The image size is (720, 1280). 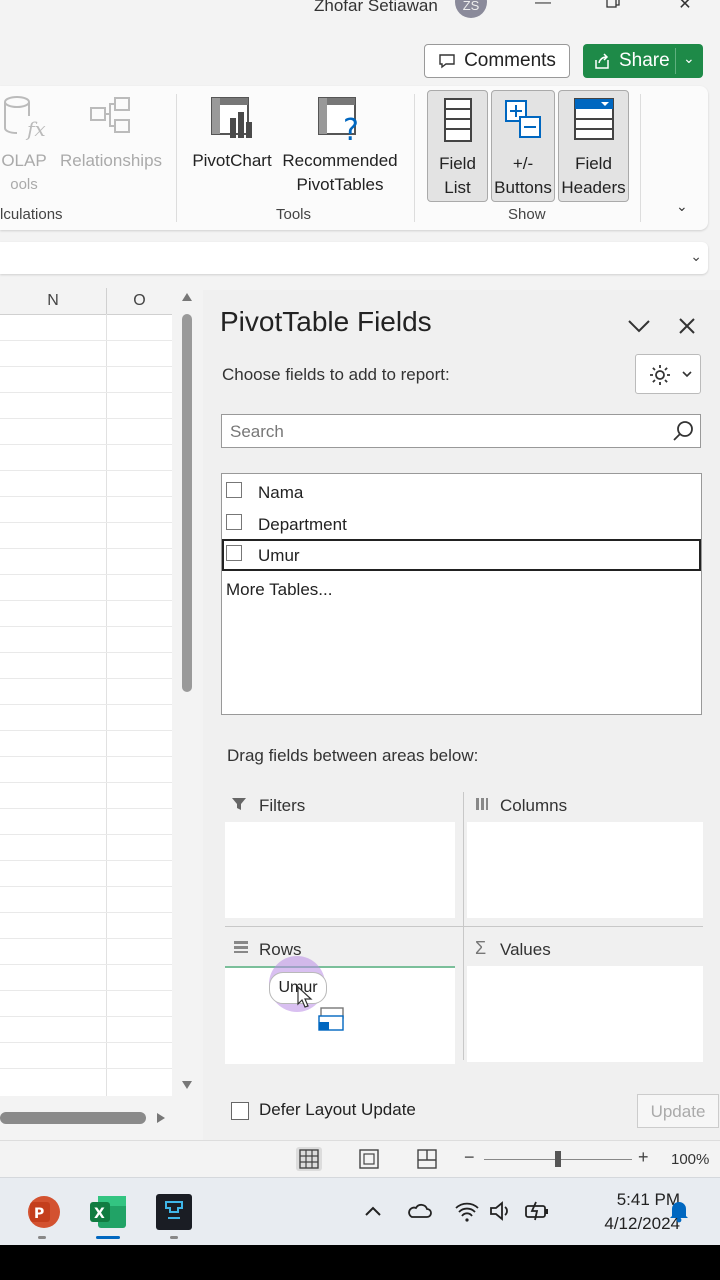 I want to click on zoom-slider-thumb, so click(x=558, y=1159).